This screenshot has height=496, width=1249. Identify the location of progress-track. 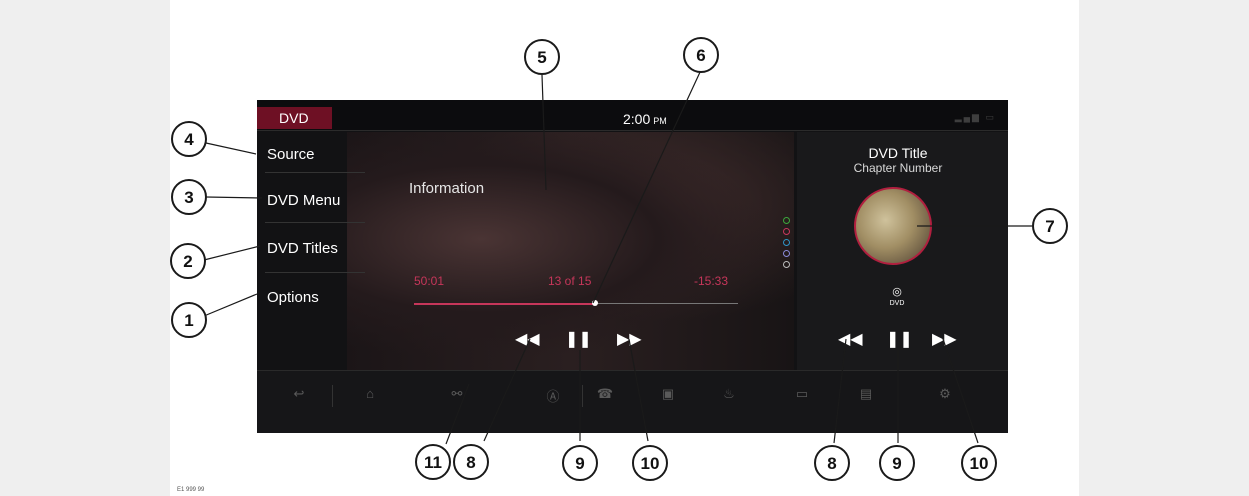
(576, 303).